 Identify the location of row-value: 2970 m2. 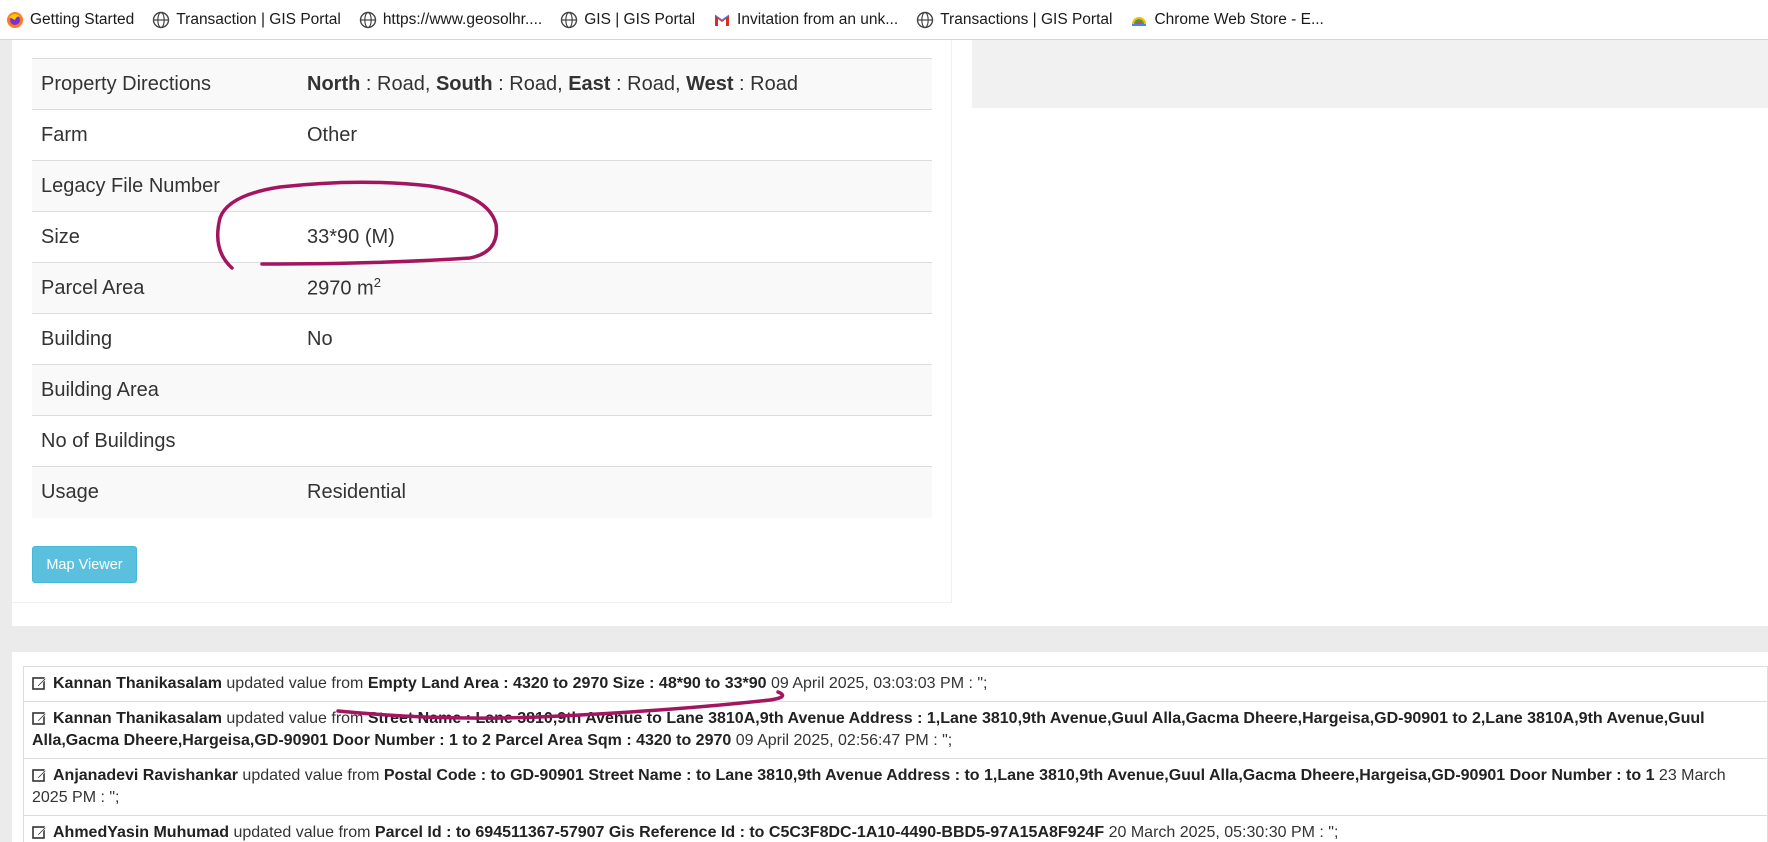
(615, 288).